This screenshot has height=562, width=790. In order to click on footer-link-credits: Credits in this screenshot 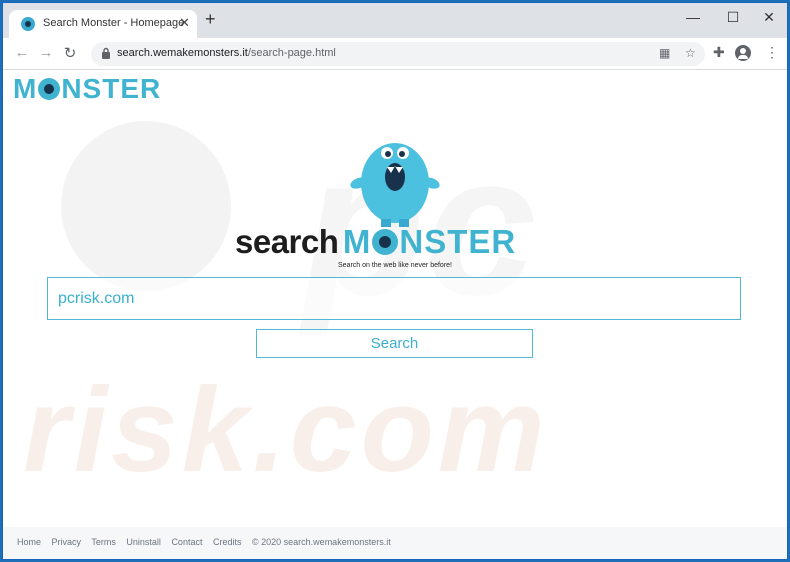, I will do `click(227, 542)`.